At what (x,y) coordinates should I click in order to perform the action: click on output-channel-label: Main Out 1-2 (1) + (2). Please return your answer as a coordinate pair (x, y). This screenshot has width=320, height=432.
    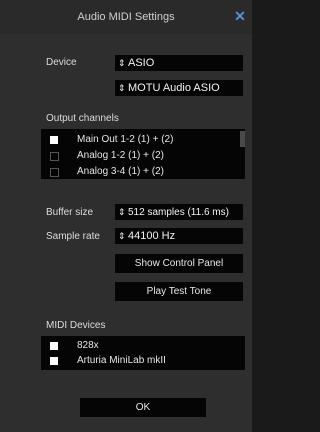
    Looking at the image, I should click on (125, 139).